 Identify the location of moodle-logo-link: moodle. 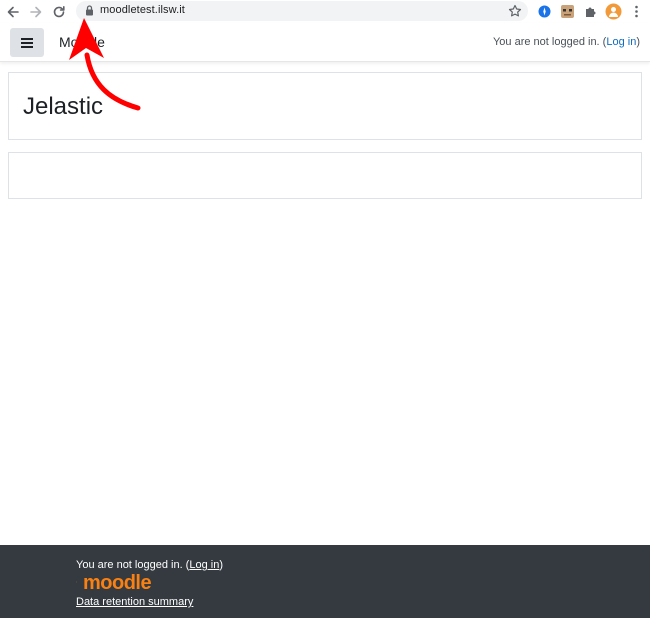
(117, 583).